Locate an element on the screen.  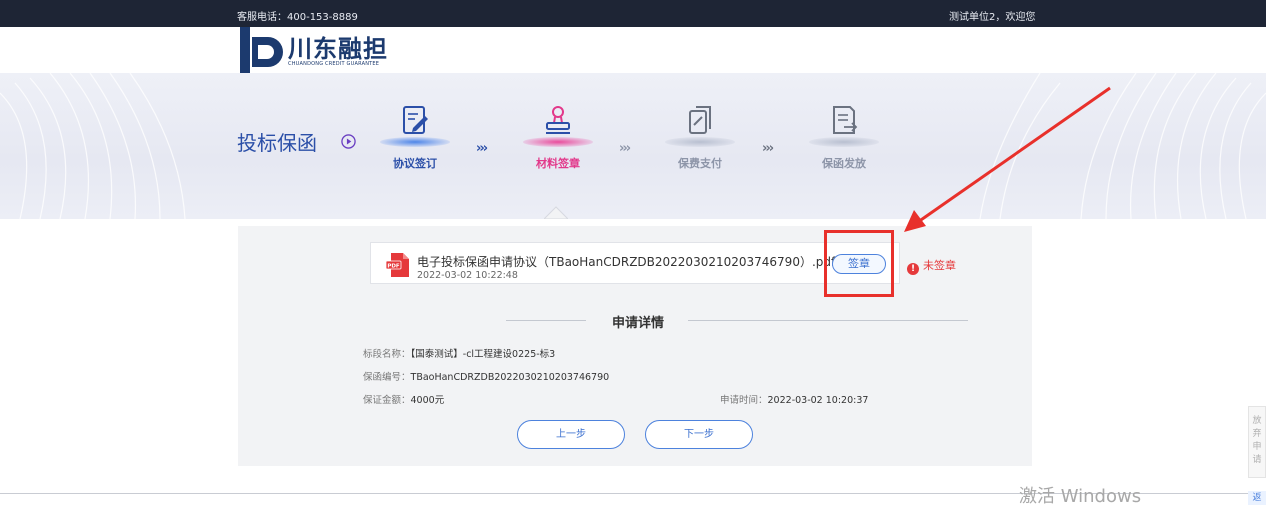
file-date: 2022-03-02 10:22:48 is located at coordinates (467, 275).